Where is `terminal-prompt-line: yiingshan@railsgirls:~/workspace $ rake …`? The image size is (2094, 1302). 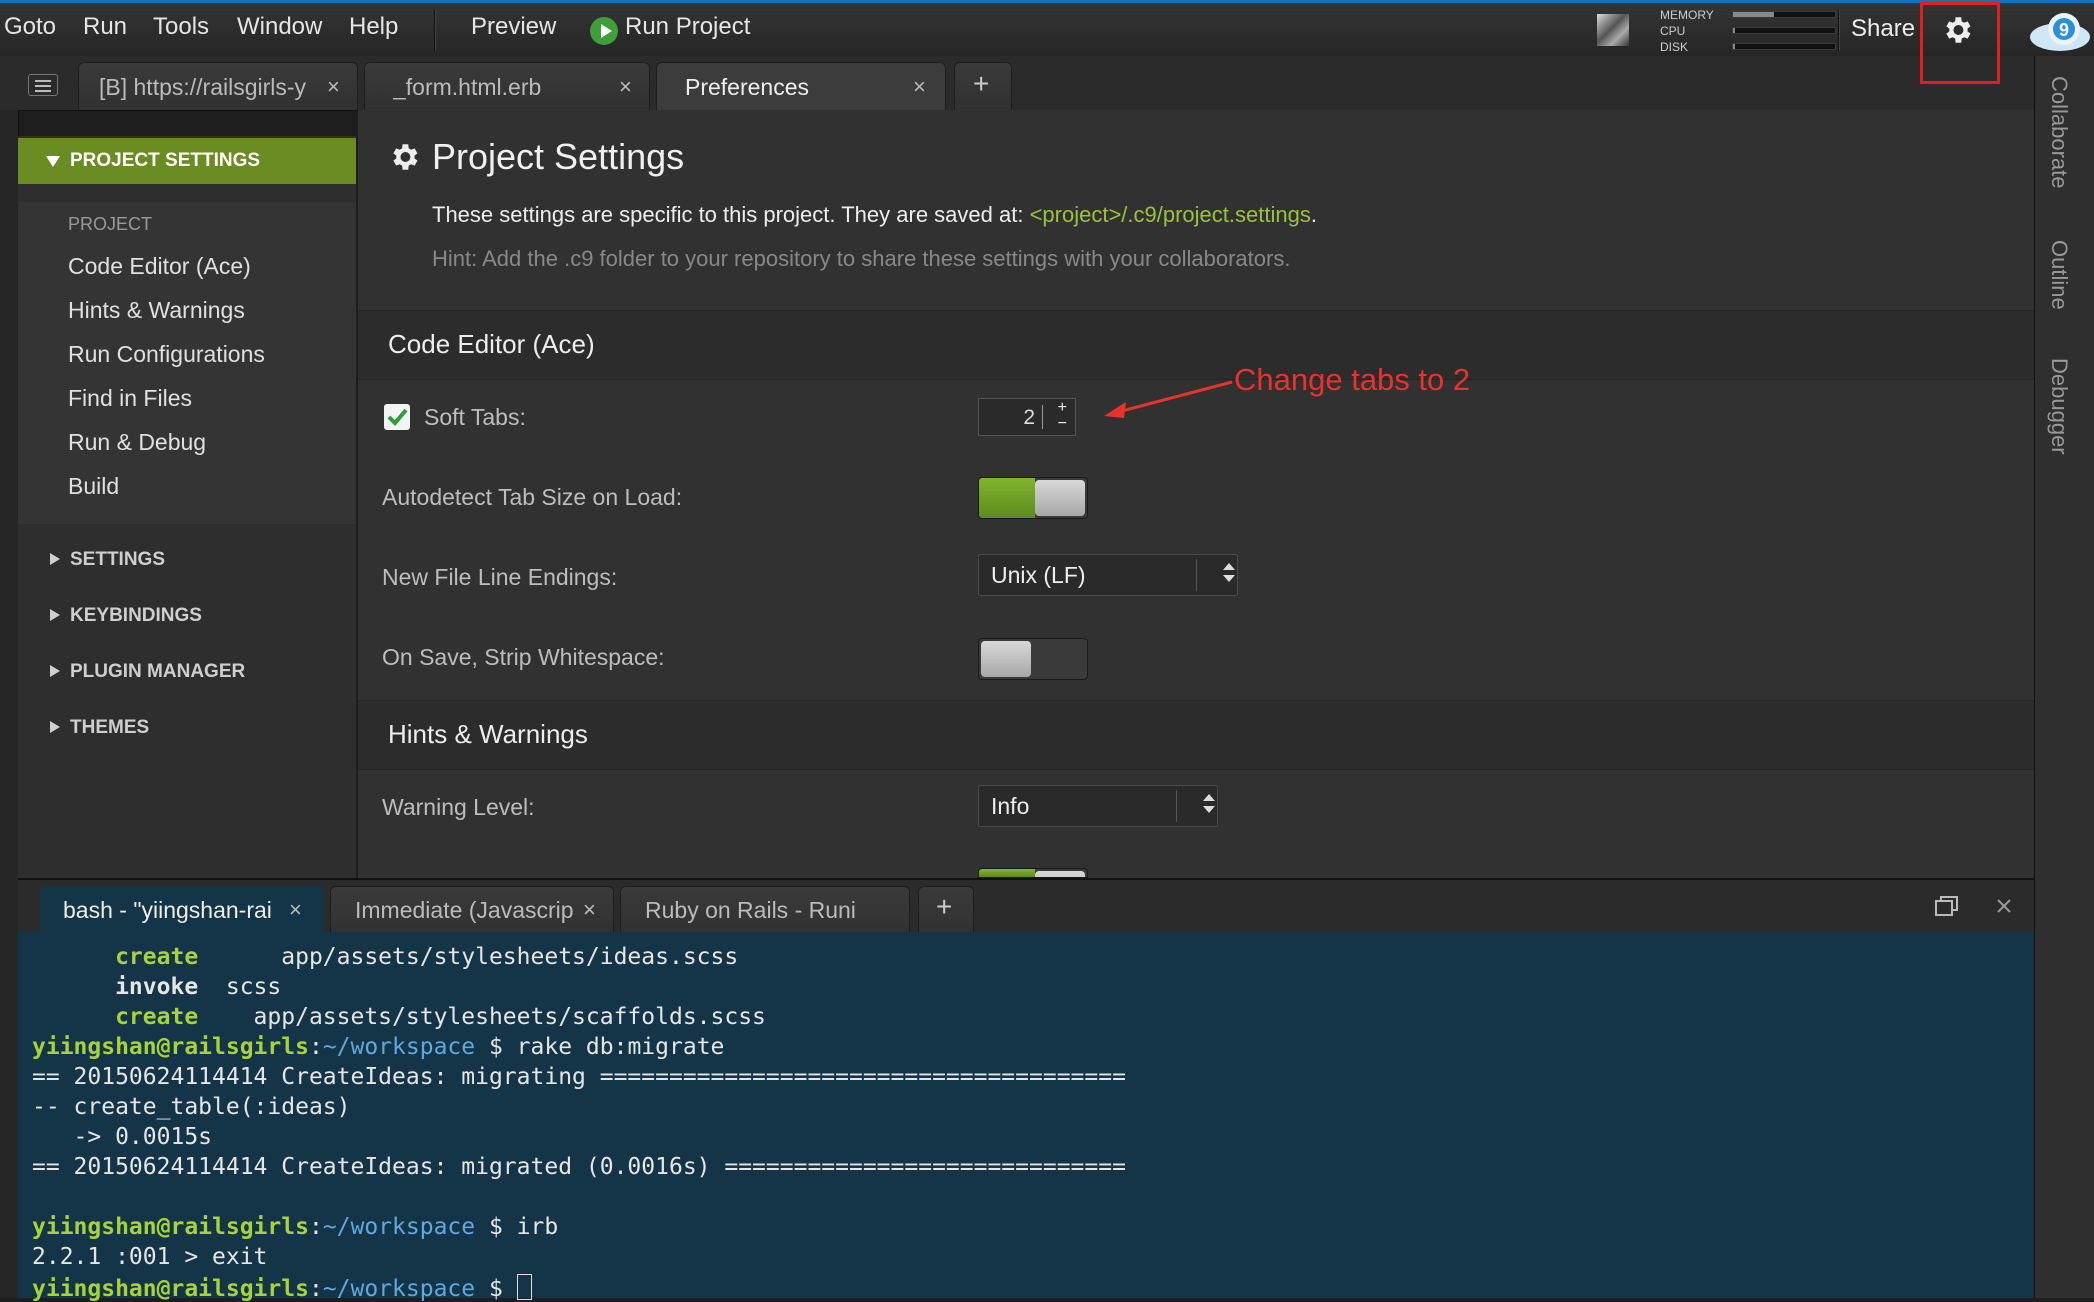
terminal-prompt-line: yiingshan@railsgirls:~/workspace $ rake … is located at coordinates (378, 1047).